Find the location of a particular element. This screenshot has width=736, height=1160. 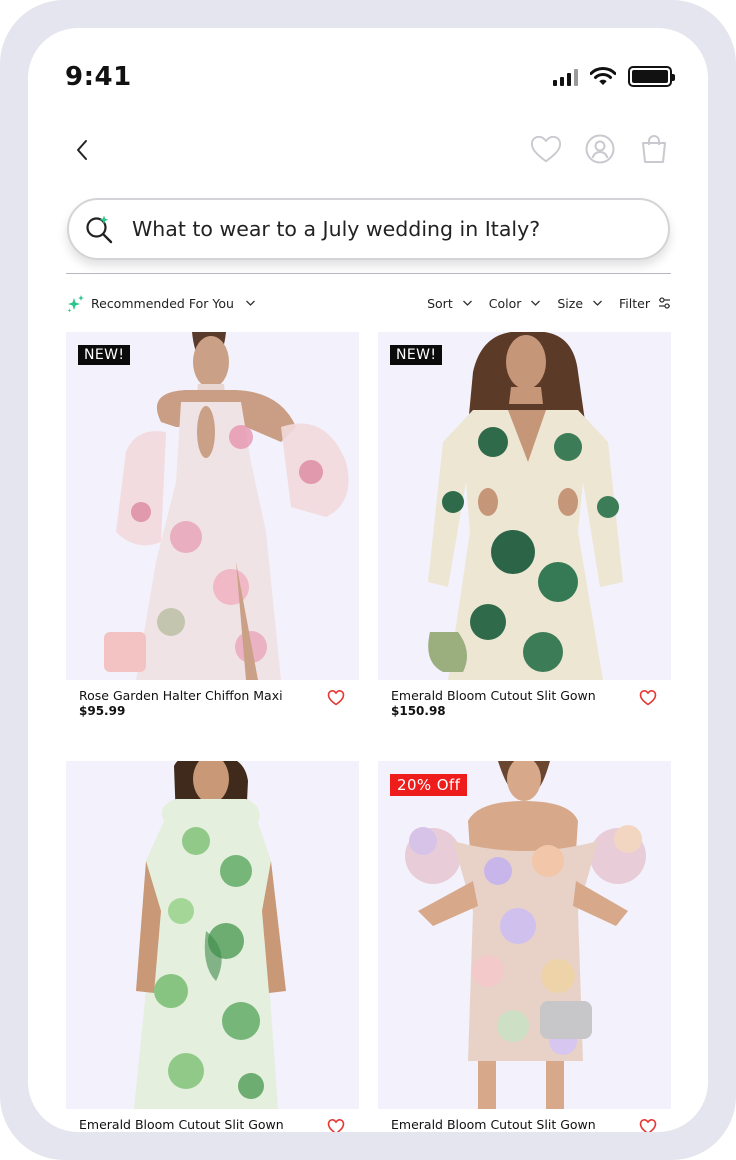

recommended-dropdown: Recommended For You is located at coordinates (161, 303).